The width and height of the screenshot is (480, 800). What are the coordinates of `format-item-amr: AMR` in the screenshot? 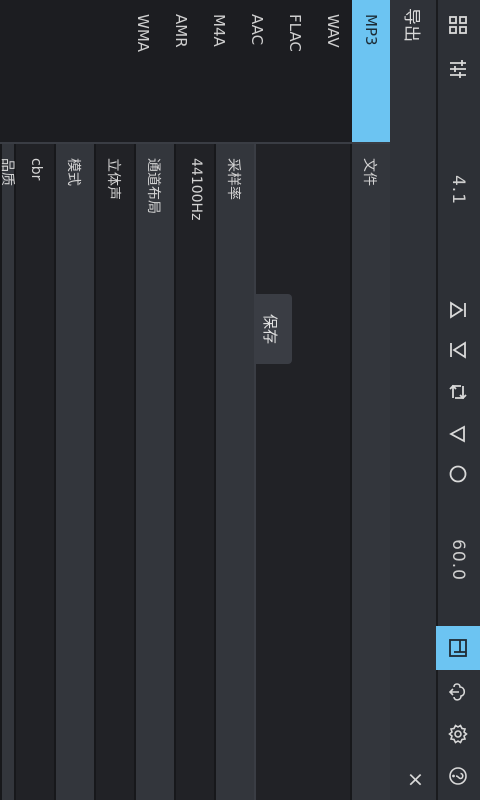 It's located at (181, 71).